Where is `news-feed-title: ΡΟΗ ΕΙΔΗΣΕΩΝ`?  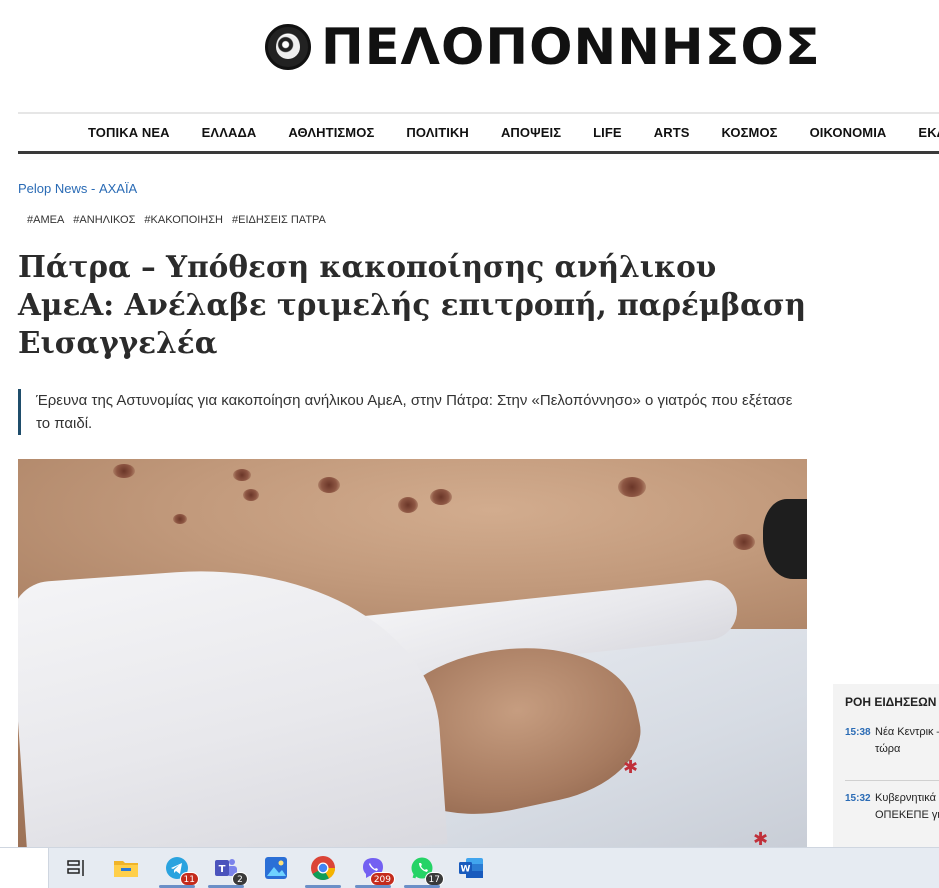
news-feed-title: ΡΟΗ ΕΙΔΗΣΕΩΝ is located at coordinates (891, 702).